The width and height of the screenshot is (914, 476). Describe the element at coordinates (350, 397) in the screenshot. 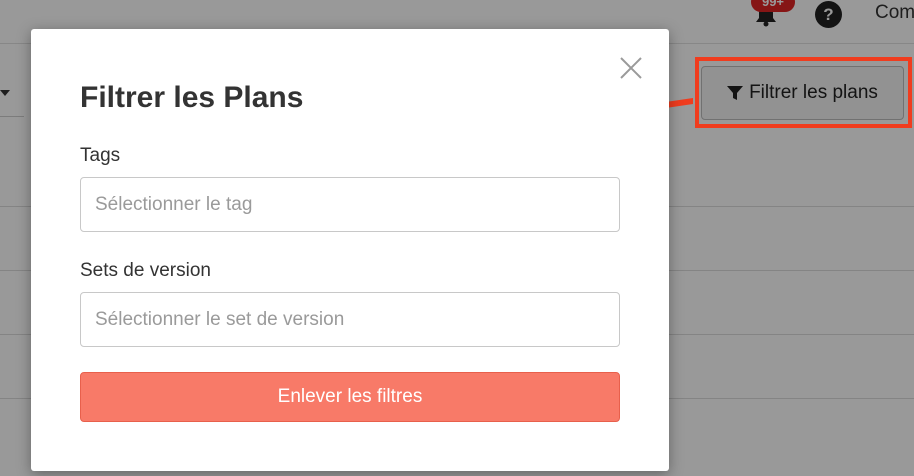

I see `clear-filters-button: Enlever les filtres` at that location.